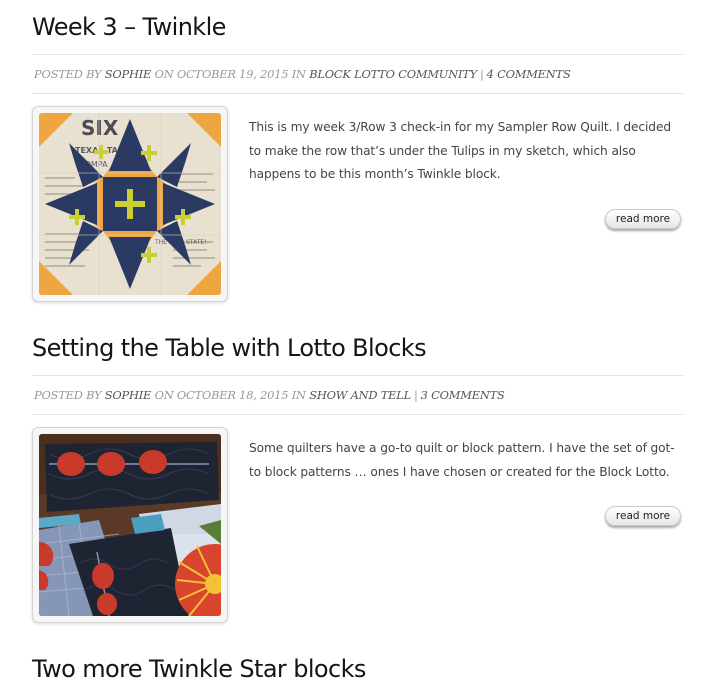  What do you see at coordinates (232, 395) in the screenshot?
I see `post-date: October 18, 2015` at bounding box center [232, 395].